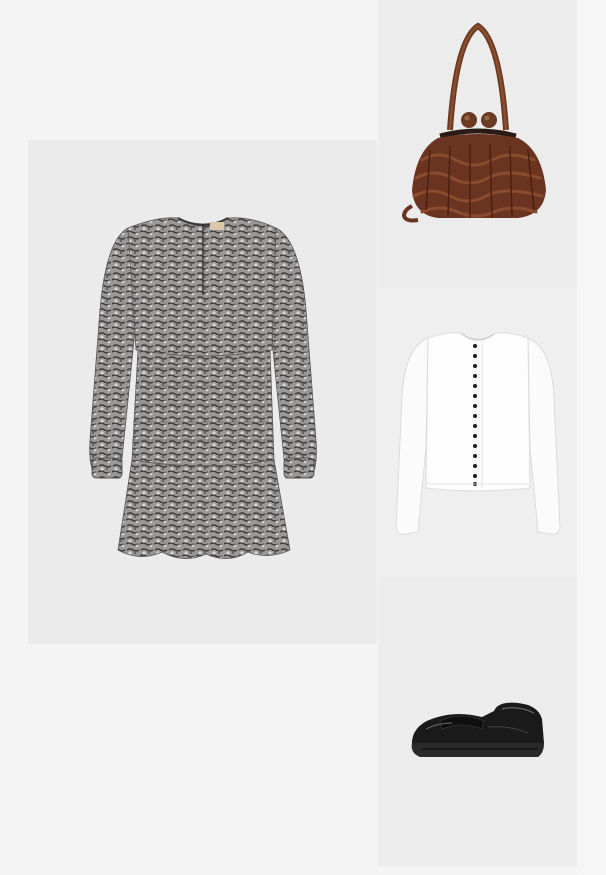  I want to click on black-penny-loafer-image, so click(477, 729).